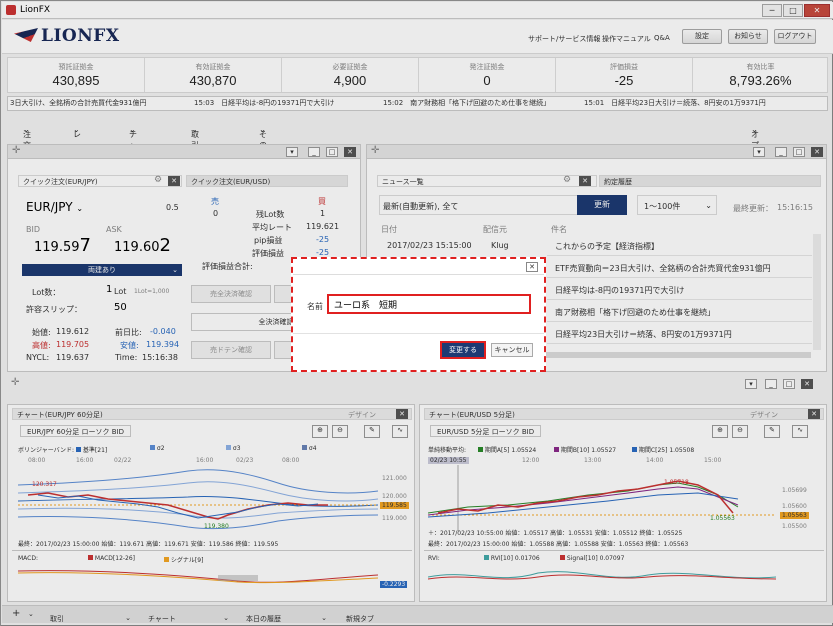 The image size is (833, 626). What do you see at coordinates (512, 350) in the screenshot?
I see `cancel-button: キャンセル` at bounding box center [512, 350].